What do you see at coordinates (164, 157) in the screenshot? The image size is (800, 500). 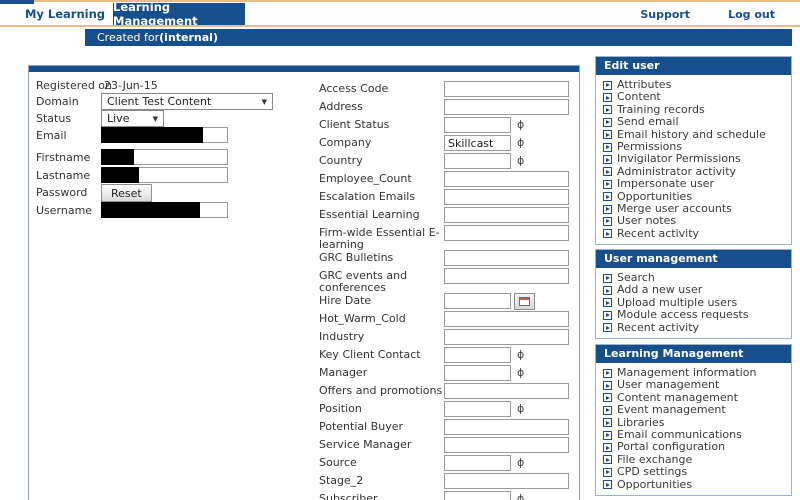 I see `firstname-field-wrap` at bounding box center [164, 157].